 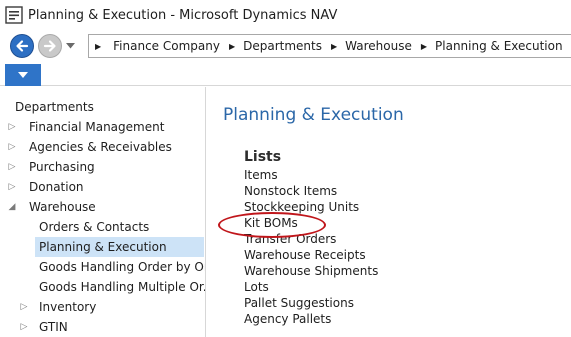 I want to click on application-menu-button, so click(x=23, y=75).